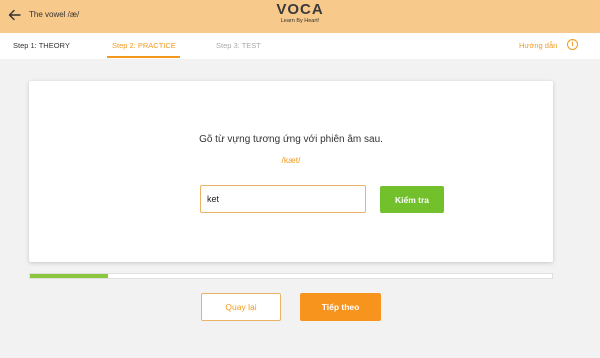 The height and width of the screenshot is (358, 600). Describe the element at coordinates (41, 45) in the screenshot. I see `tab-theory: Step 1: THEORY` at that location.